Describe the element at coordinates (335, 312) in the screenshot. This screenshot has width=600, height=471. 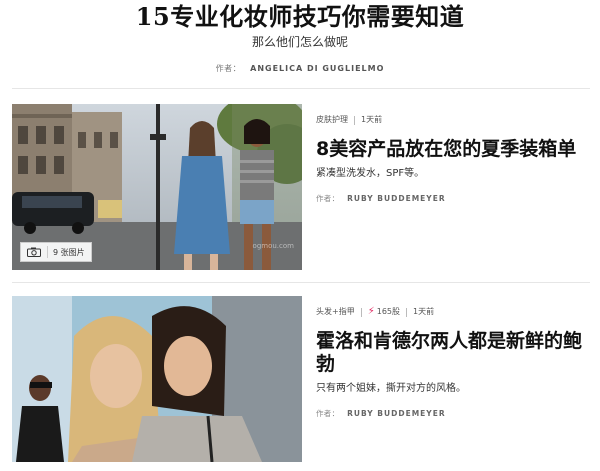
I see `category-link: 头发+指甲` at that location.